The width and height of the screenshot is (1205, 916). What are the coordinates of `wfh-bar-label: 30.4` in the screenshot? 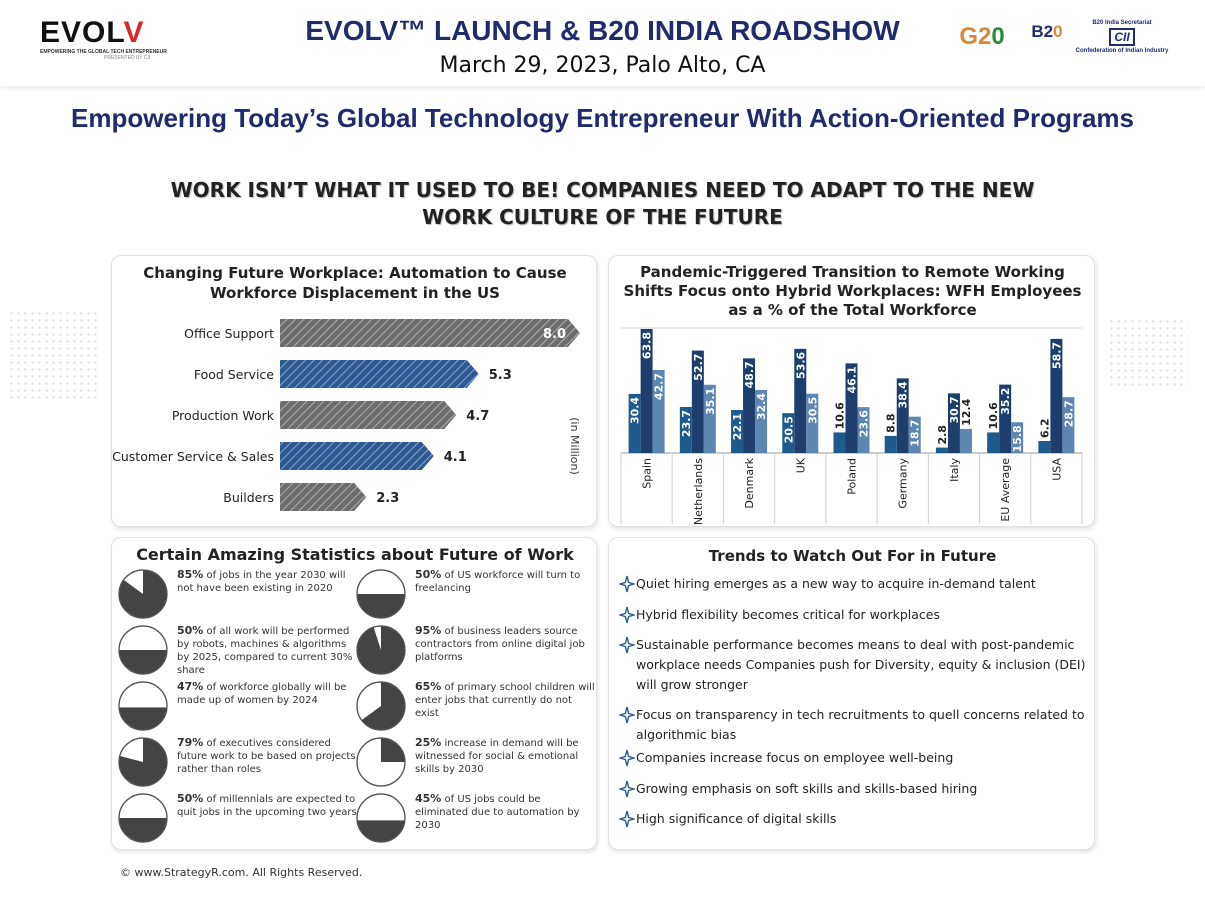 It's located at (635, 410).